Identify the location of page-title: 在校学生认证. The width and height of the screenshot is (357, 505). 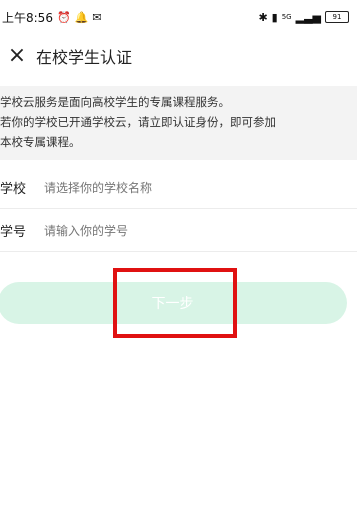
(84, 57).